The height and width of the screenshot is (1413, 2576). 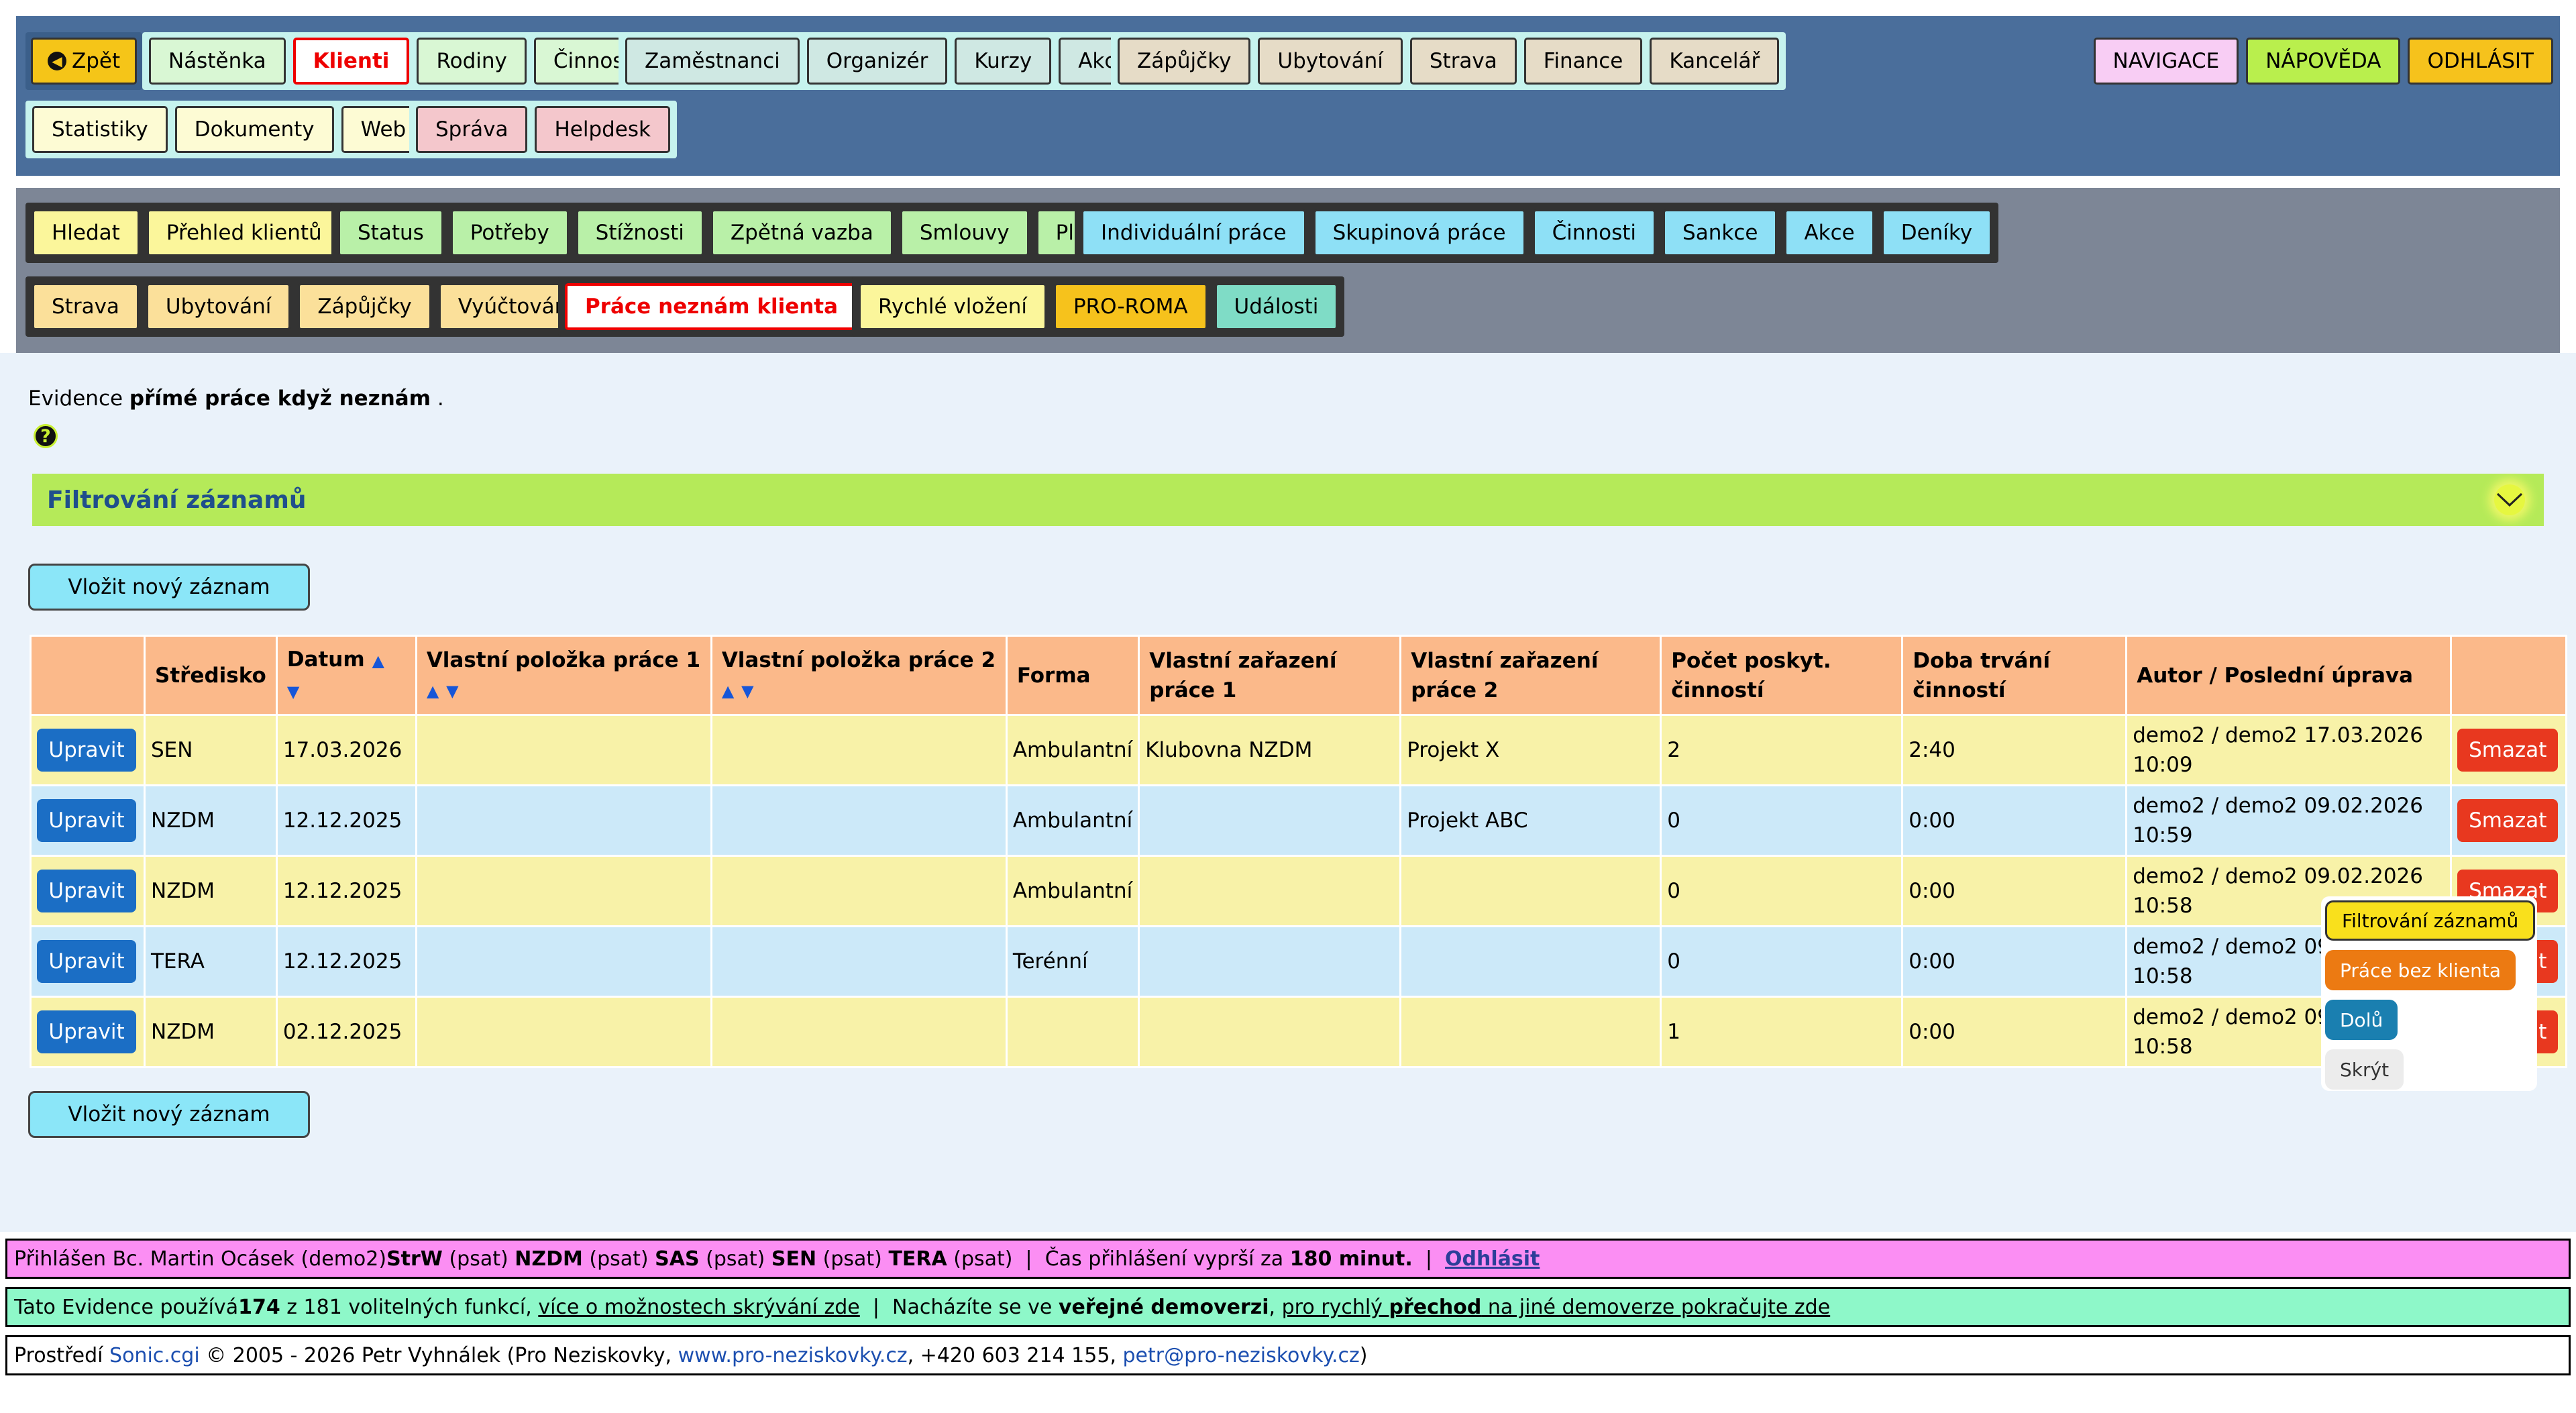 I want to click on cell-datum: 17.03.2026, so click(x=346, y=750).